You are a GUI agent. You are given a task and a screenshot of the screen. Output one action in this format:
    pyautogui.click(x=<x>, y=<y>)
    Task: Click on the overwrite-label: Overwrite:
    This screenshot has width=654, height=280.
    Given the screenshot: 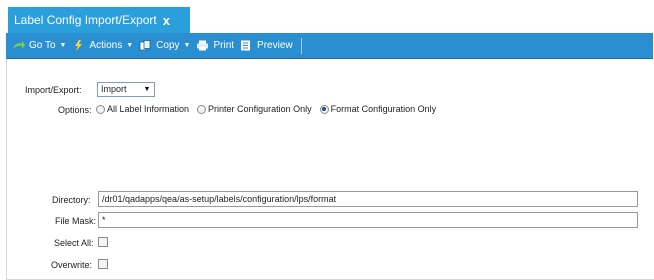 What is the action you would take?
    pyautogui.click(x=72, y=265)
    